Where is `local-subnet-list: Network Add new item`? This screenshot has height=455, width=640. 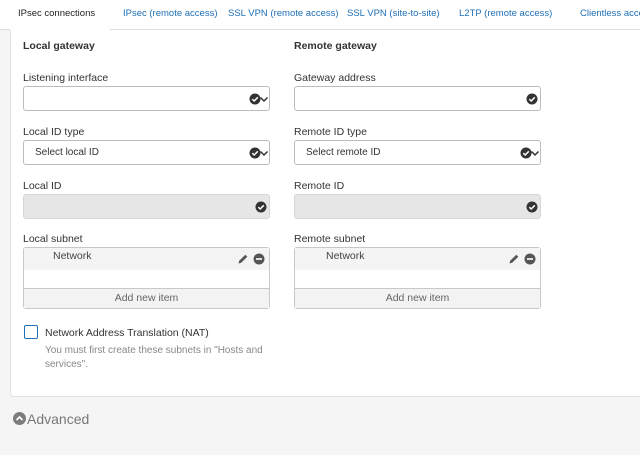 local-subnet-list: Network Add new item is located at coordinates (146, 278).